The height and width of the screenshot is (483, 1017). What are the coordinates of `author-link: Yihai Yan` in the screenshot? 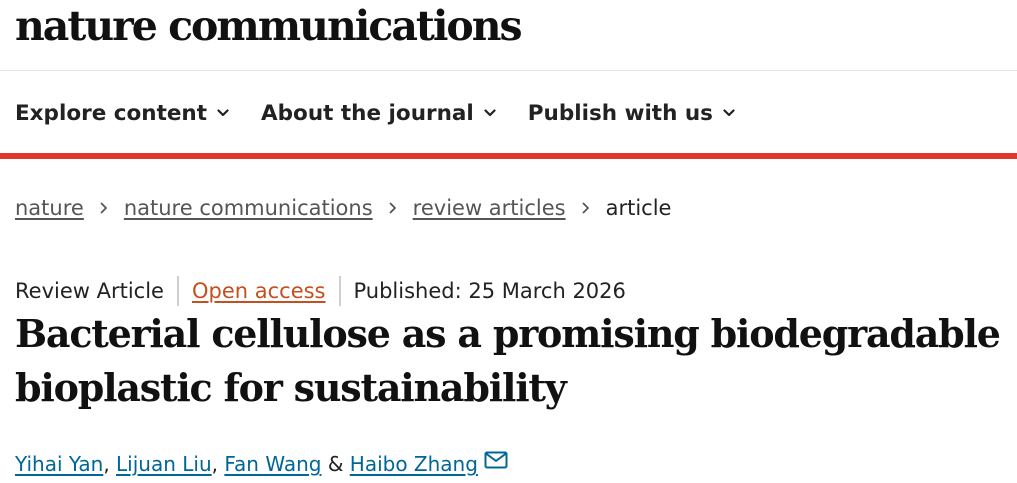 It's located at (59, 464).